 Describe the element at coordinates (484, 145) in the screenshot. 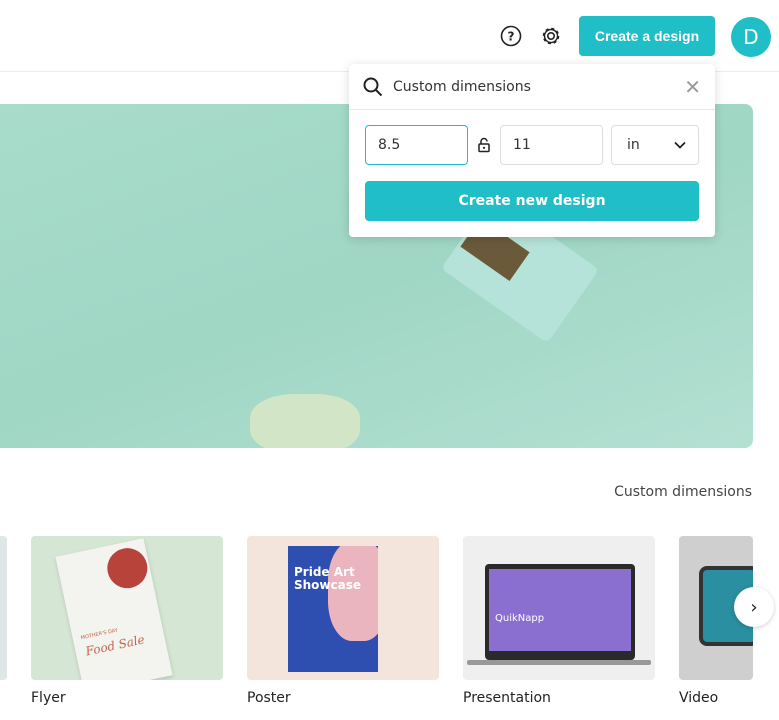

I see `lock-icon` at that location.